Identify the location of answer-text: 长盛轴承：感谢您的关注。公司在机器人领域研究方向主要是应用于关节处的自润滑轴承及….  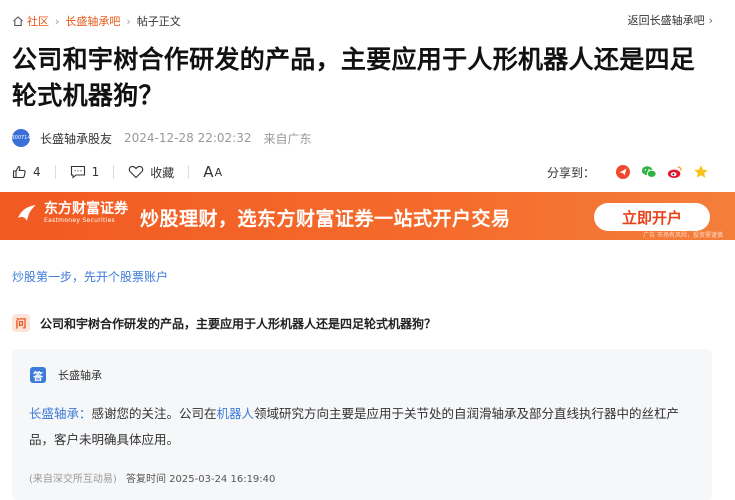
(363, 427).